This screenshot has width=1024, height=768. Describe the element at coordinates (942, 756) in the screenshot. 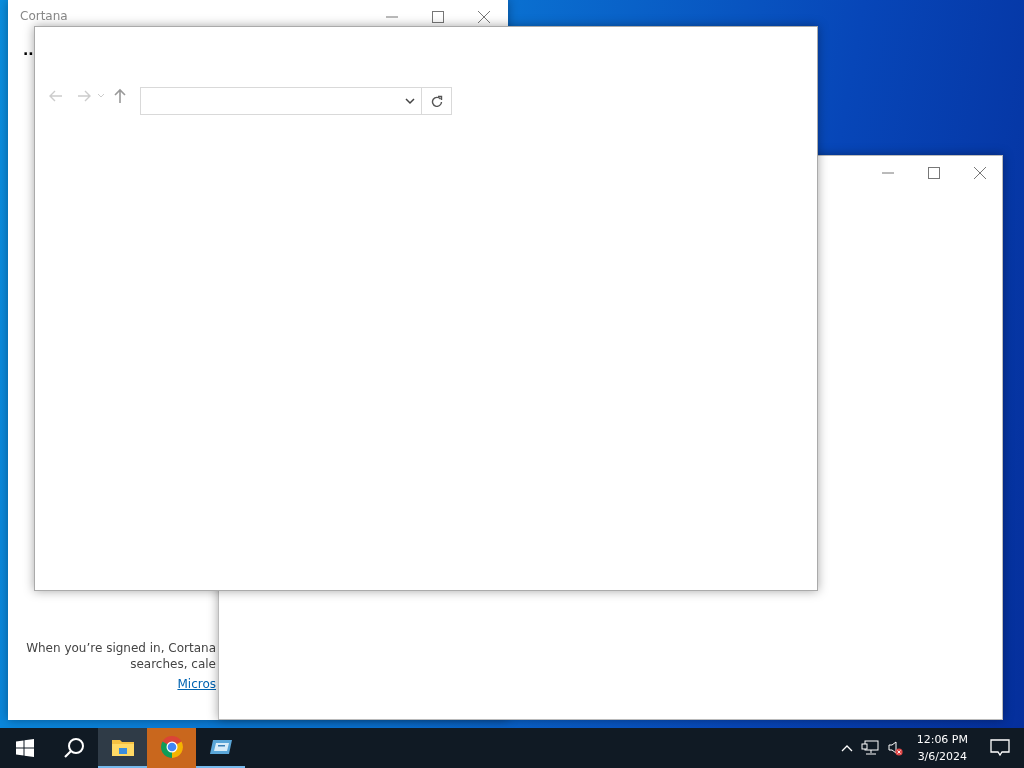

I see `clock-date: 3/6/2024` at that location.